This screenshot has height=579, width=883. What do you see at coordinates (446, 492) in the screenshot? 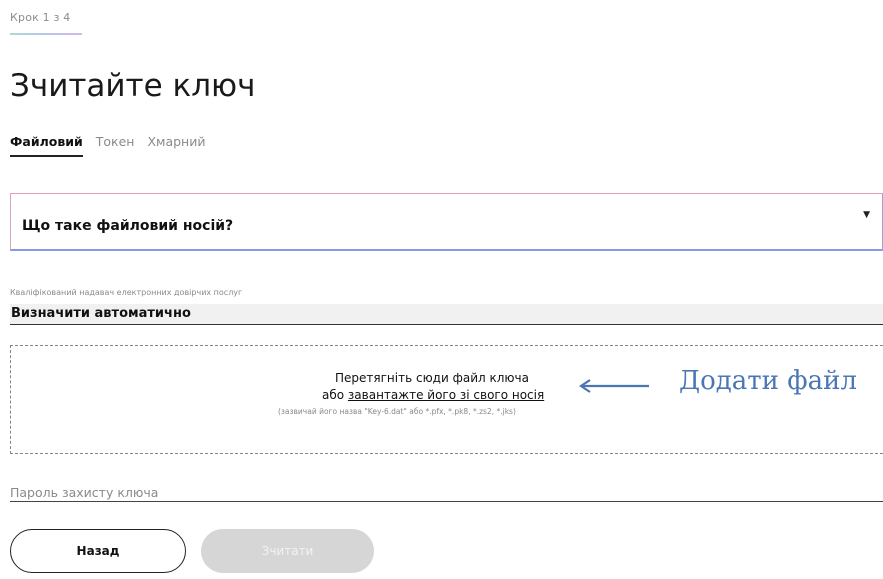
I see `key-password-input` at bounding box center [446, 492].